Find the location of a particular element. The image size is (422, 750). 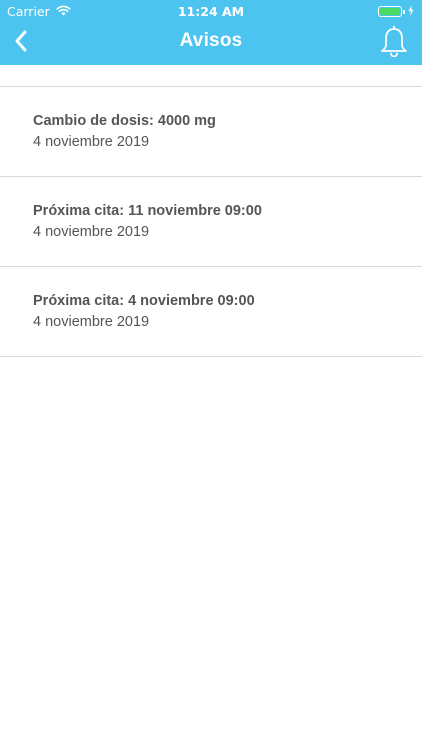

battery-tip is located at coordinates (404, 11).